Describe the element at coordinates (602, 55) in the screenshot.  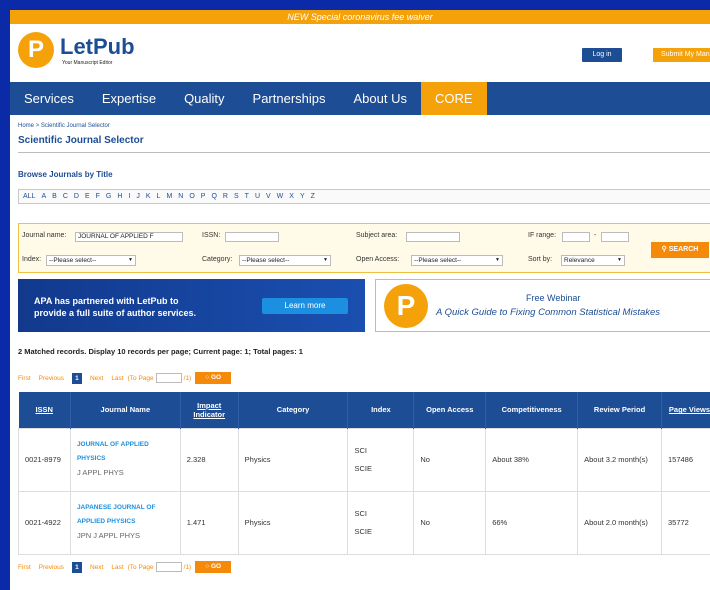
I see `login-button: Log in` at that location.